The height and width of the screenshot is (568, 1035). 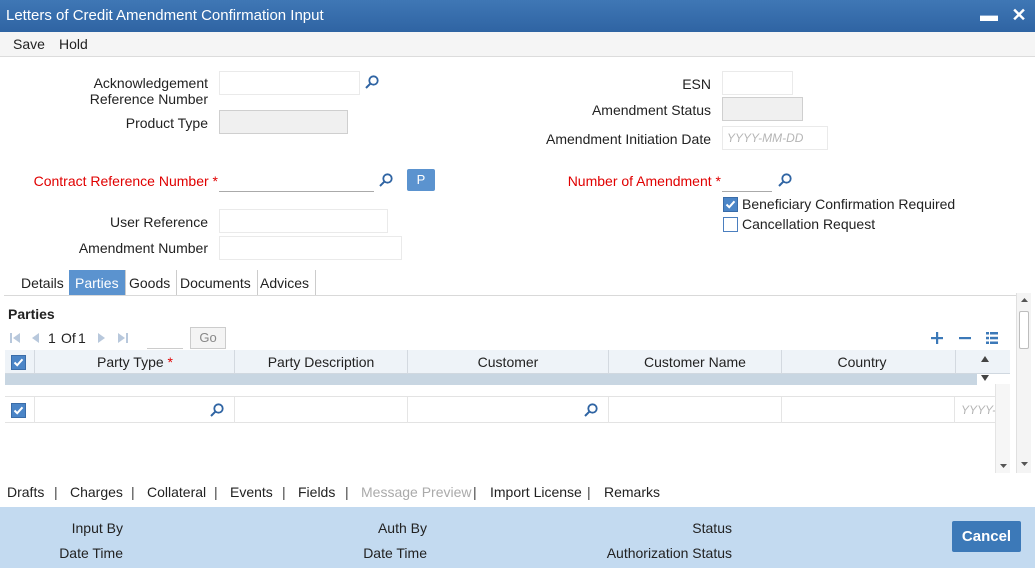 I want to click on contract-ref-input, so click(x=296, y=180).